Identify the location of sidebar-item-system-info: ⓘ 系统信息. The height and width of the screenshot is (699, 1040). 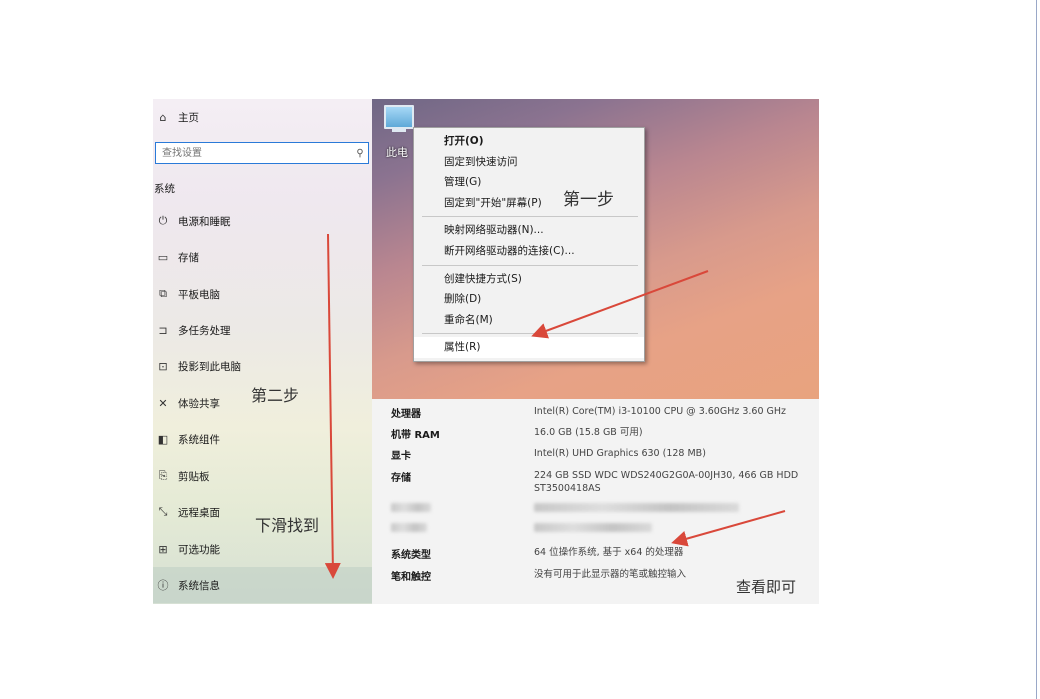
(262, 585).